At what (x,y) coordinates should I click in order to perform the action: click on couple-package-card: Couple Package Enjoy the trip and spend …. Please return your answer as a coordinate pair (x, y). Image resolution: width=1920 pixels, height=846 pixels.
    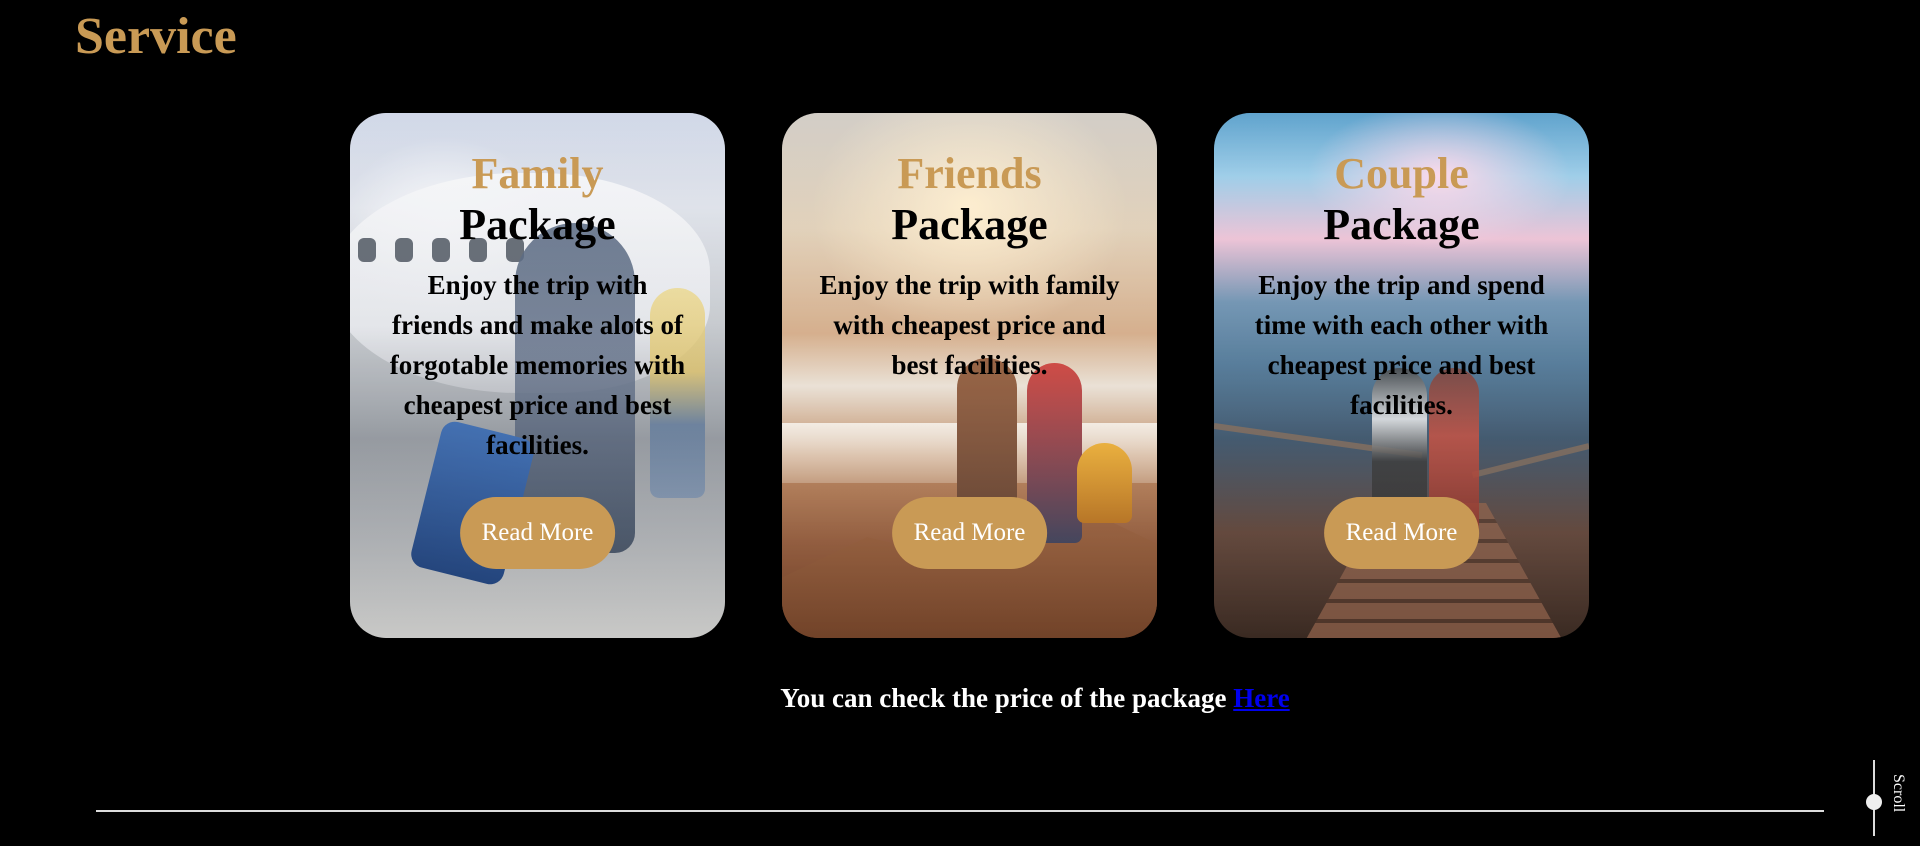
    Looking at the image, I should click on (1401, 375).